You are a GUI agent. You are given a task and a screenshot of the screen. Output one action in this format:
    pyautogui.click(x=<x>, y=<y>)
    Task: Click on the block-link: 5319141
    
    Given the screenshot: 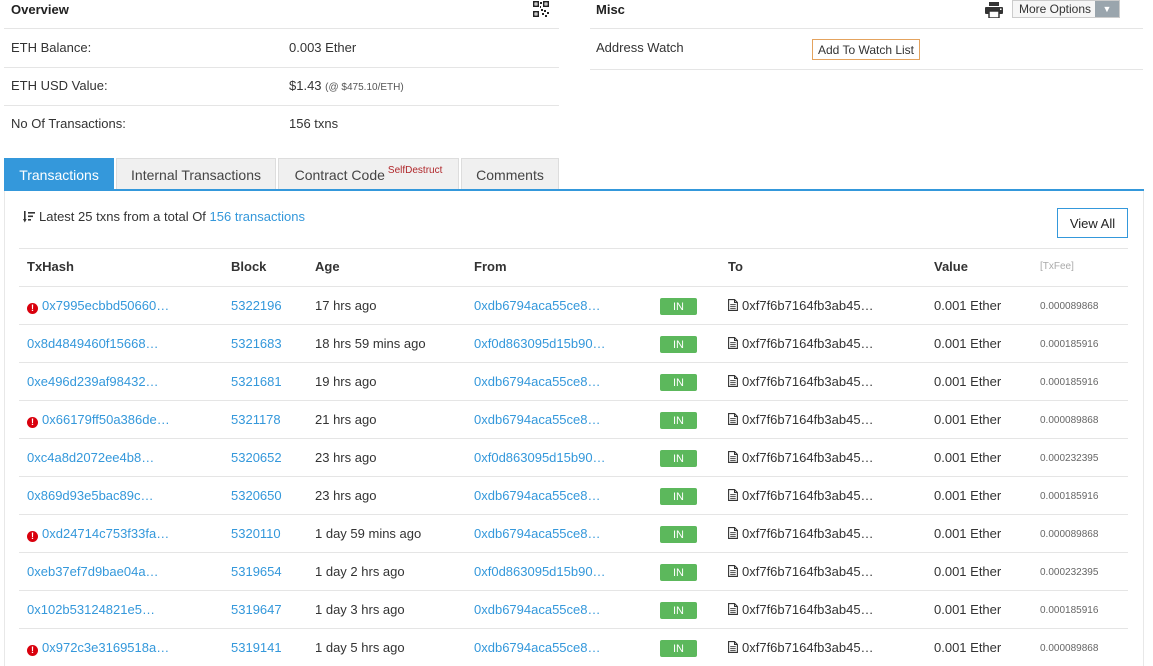 What is the action you would take?
    pyautogui.click(x=256, y=647)
    